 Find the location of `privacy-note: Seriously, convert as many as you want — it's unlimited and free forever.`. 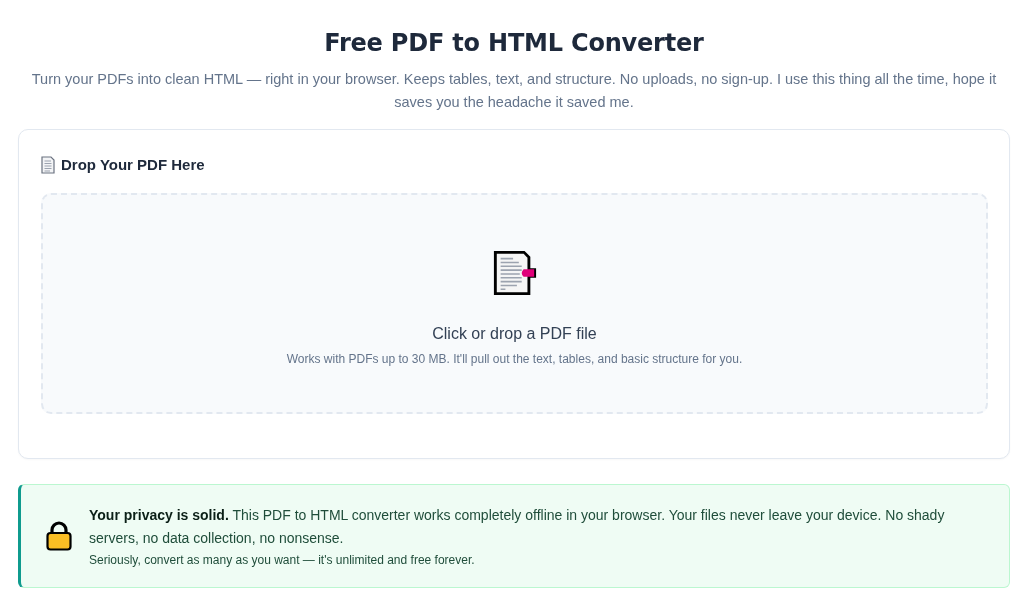

privacy-note: Seriously, convert as many as you want — it's unlimited and free forever. is located at coordinates (282, 560).